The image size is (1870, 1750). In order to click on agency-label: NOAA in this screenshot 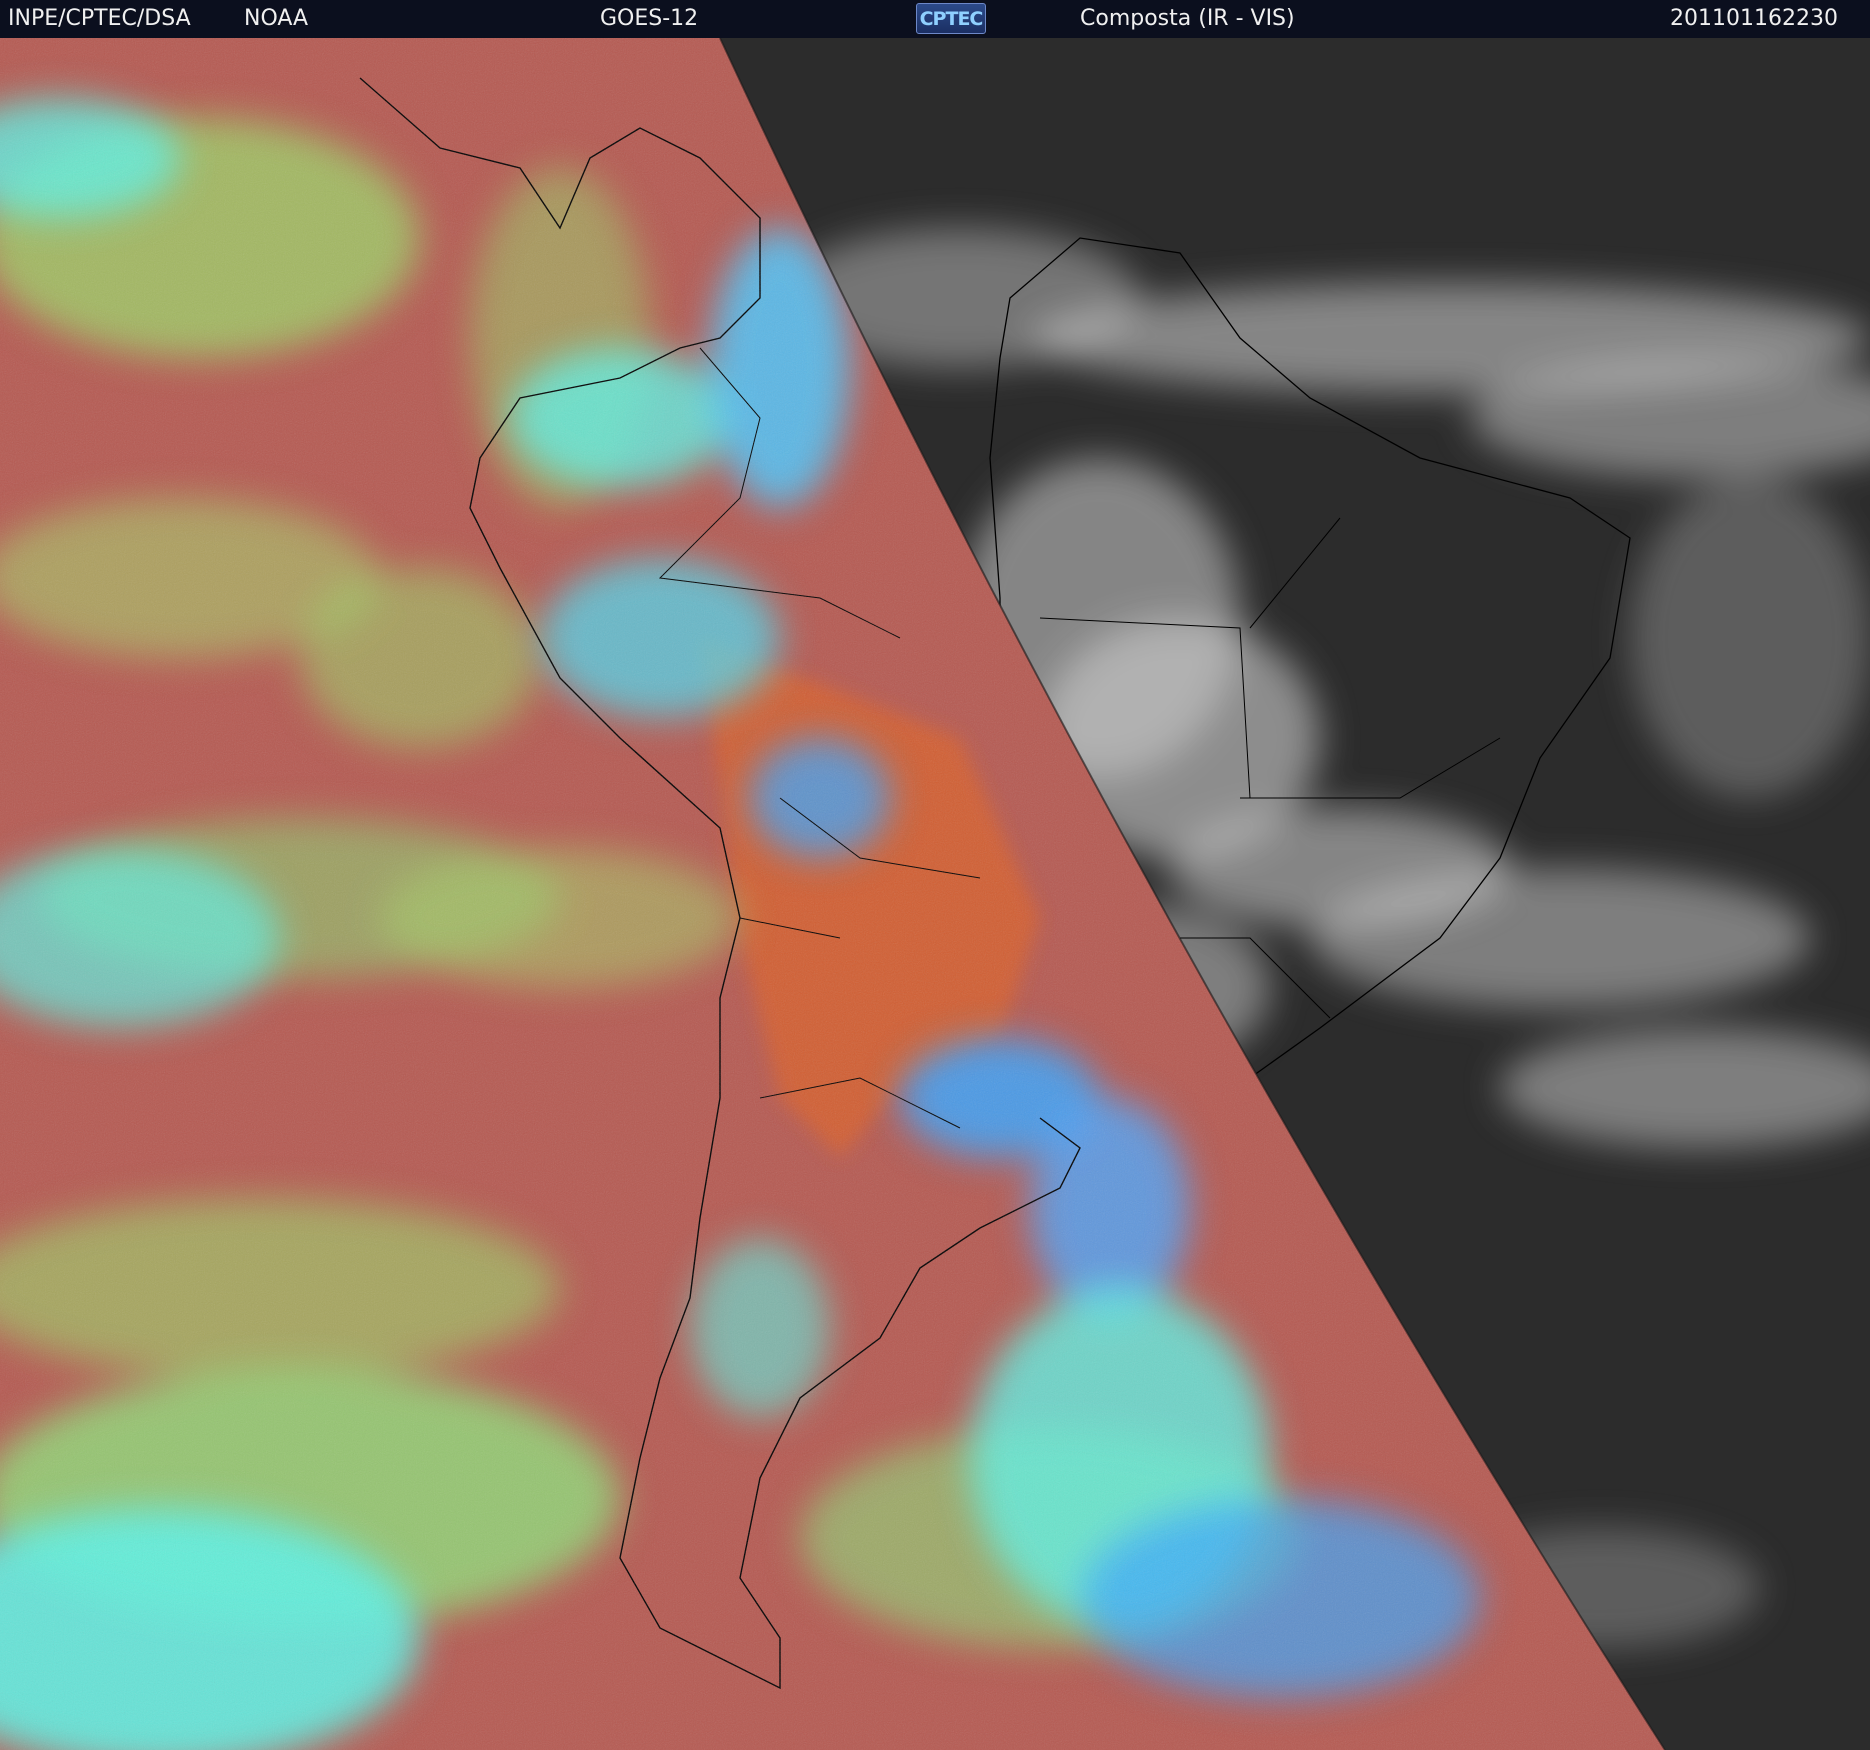, I will do `click(276, 18)`.